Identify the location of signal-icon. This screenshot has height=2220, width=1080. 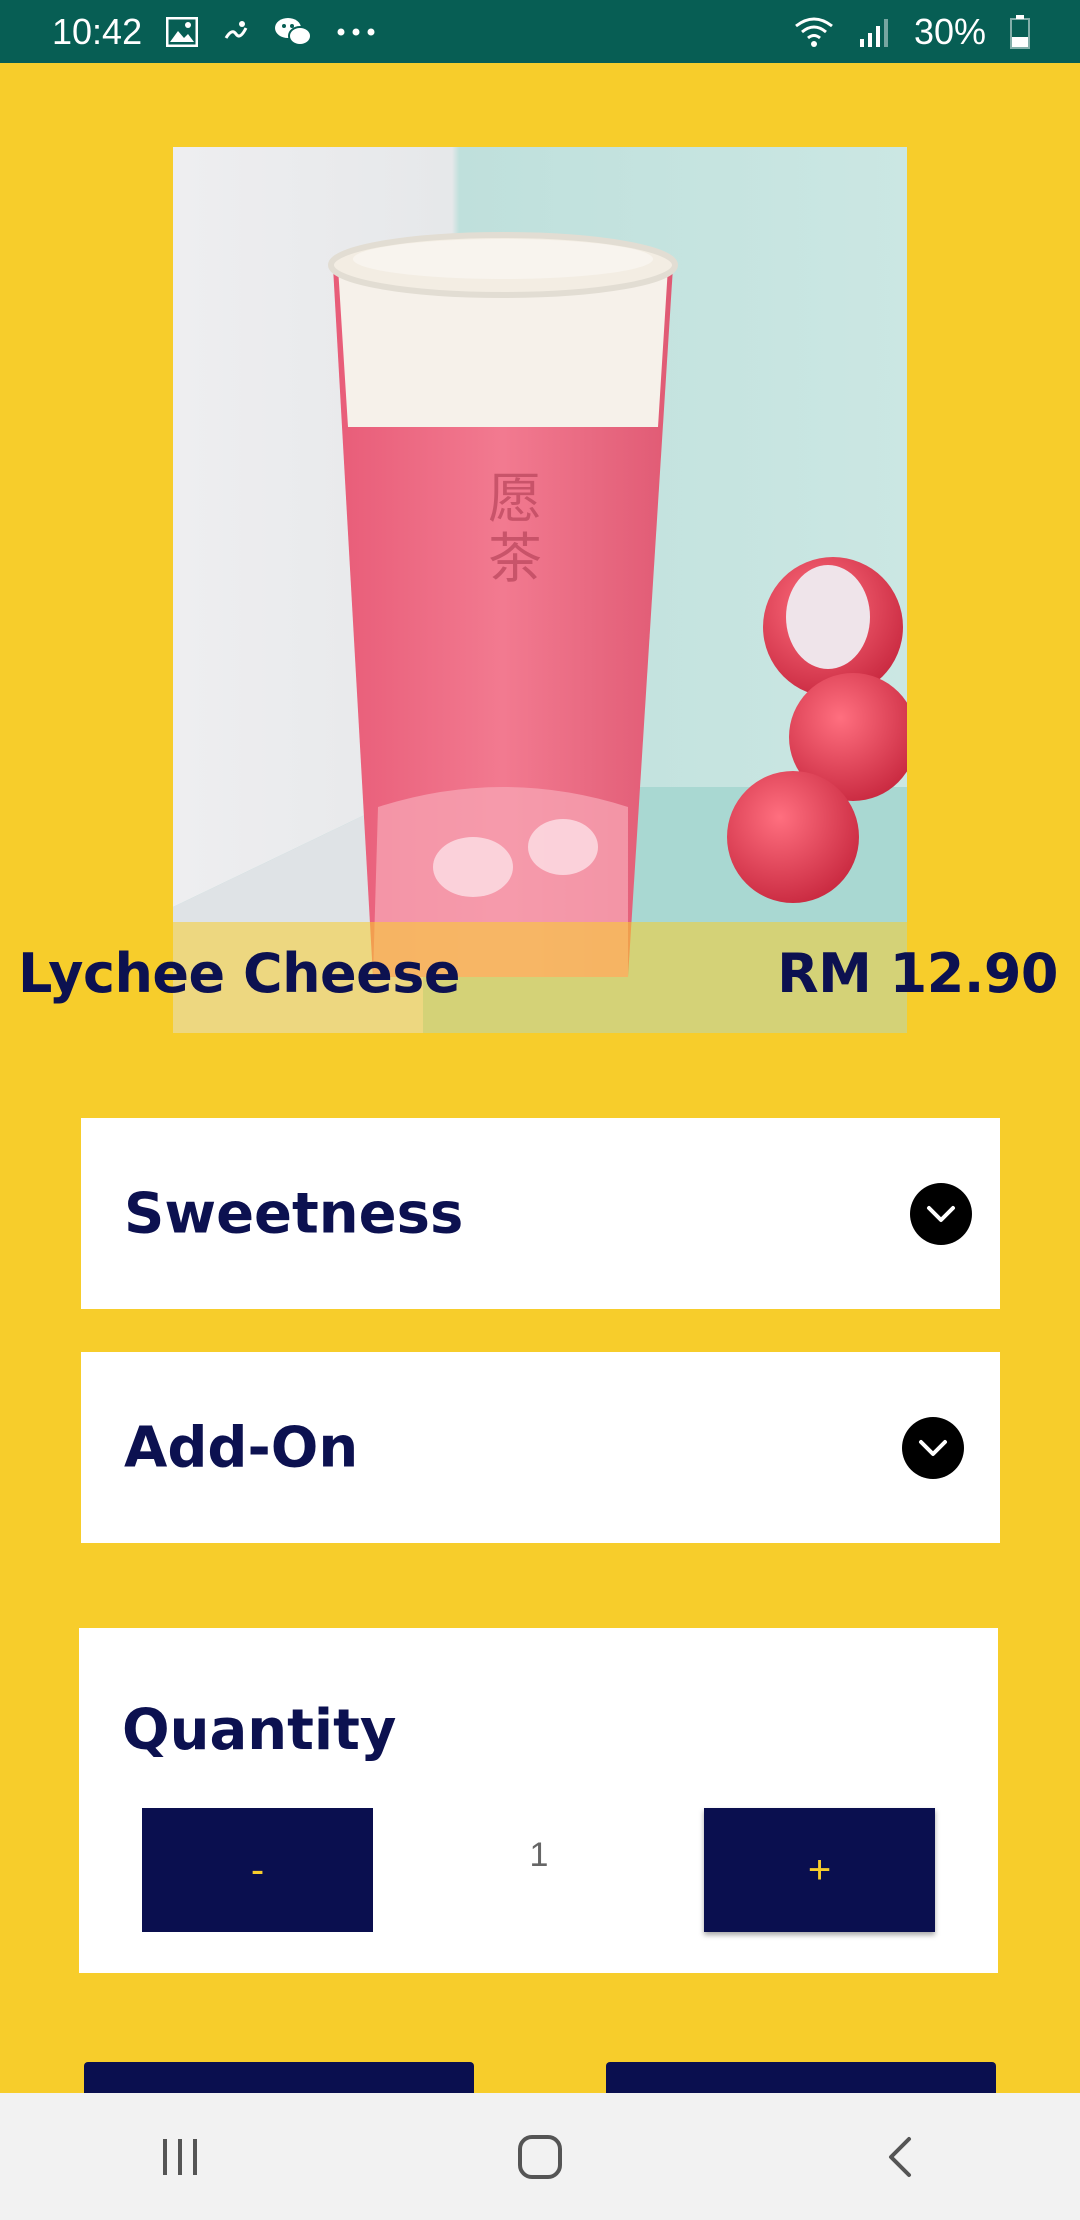
(874, 32).